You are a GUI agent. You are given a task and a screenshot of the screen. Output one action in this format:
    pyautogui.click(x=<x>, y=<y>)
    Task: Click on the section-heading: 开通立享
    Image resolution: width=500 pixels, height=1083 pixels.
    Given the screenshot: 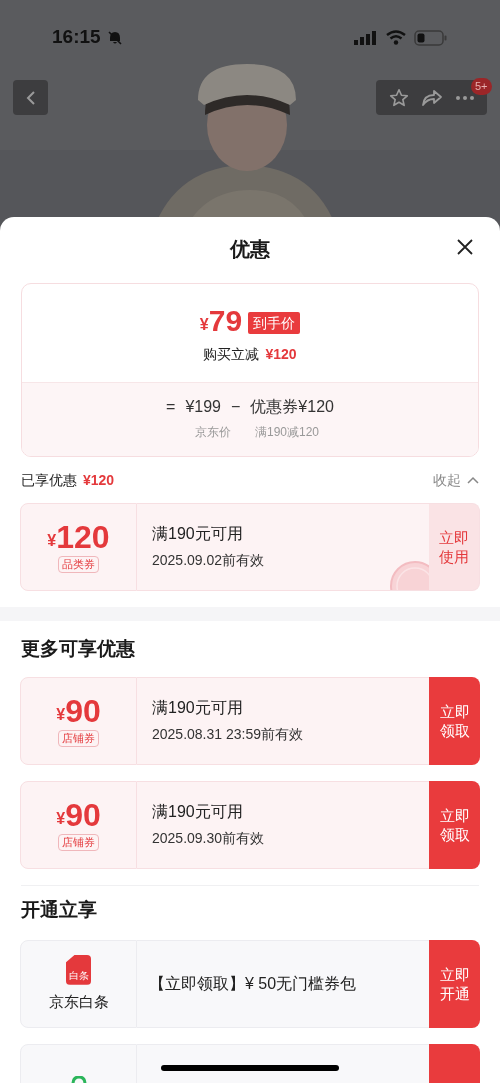 What is the action you would take?
    pyautogui.click(x=59, y=909)
    